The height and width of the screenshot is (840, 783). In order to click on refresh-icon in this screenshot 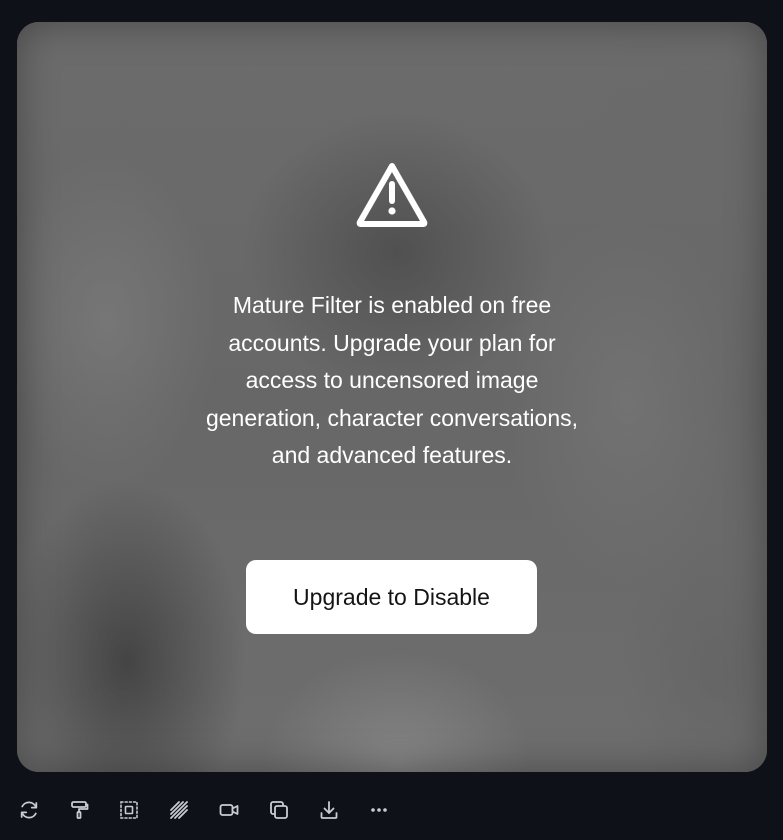, I will do `click(29, 810)`.